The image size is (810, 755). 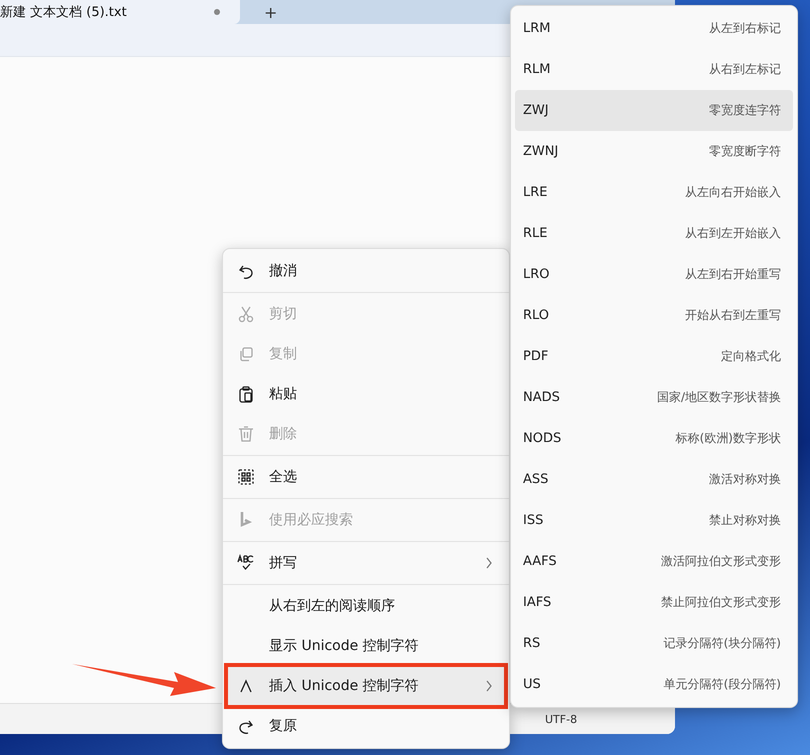 I want to click on menu-item: 从右到左的阅读顺序, so click(x=366, y=606).